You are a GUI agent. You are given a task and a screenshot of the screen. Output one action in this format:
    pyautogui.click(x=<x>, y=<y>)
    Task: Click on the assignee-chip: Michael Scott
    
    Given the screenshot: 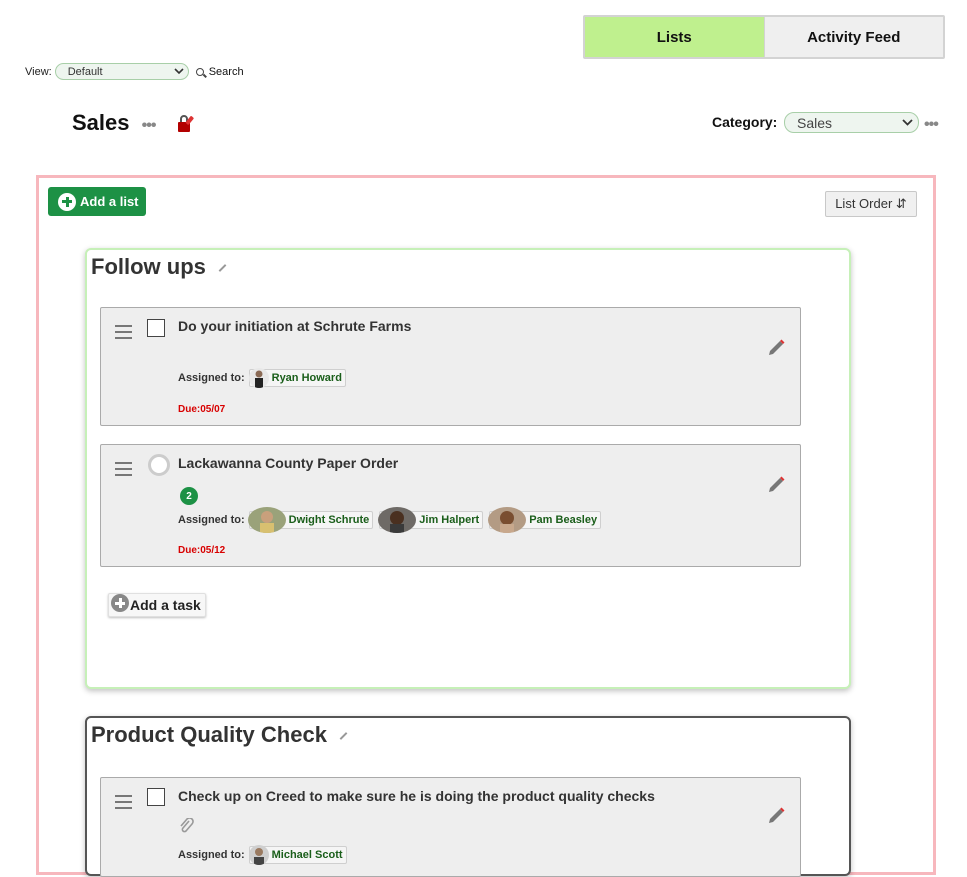 What is the action you would take?
    pyautogui.click(x=297, y=855)
    